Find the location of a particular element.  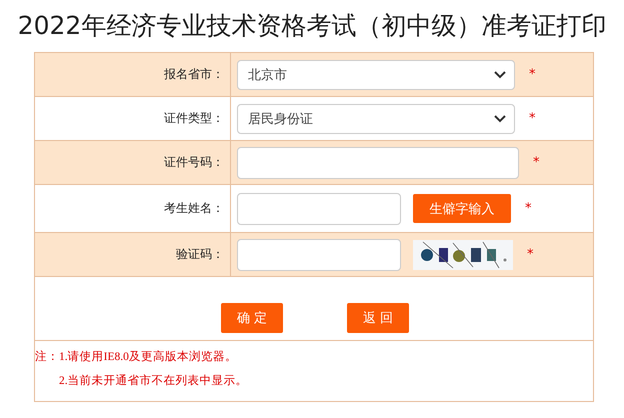

field-label: 证件号码： is located at coordinates (194, 162).